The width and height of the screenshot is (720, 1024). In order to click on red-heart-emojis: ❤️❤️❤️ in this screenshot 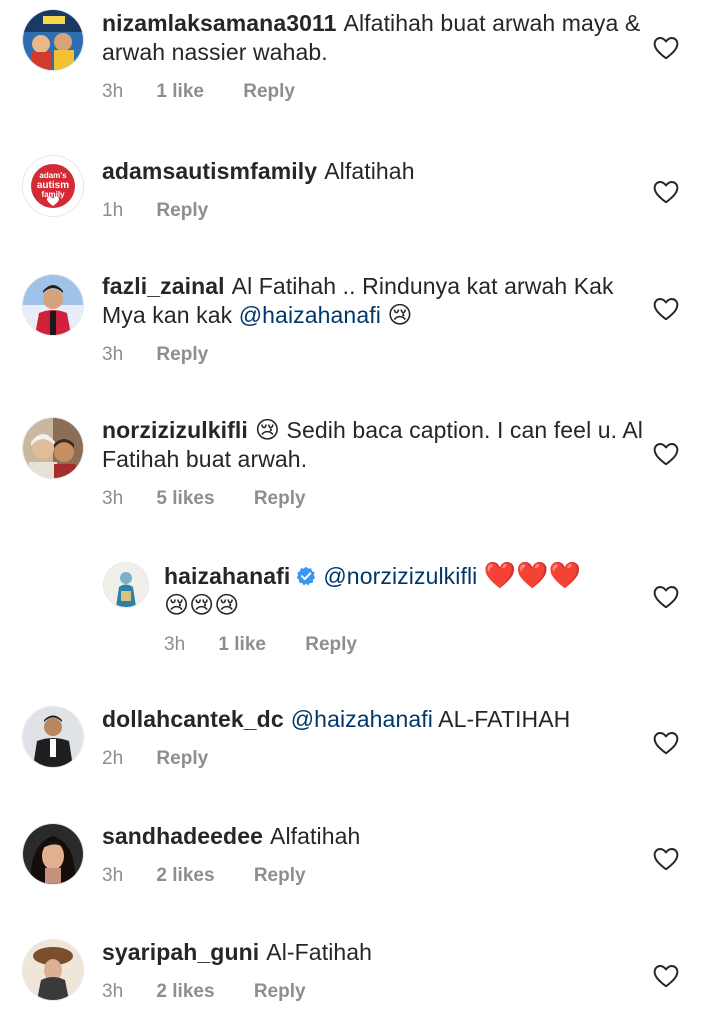, I will do `click(532, 576)`.